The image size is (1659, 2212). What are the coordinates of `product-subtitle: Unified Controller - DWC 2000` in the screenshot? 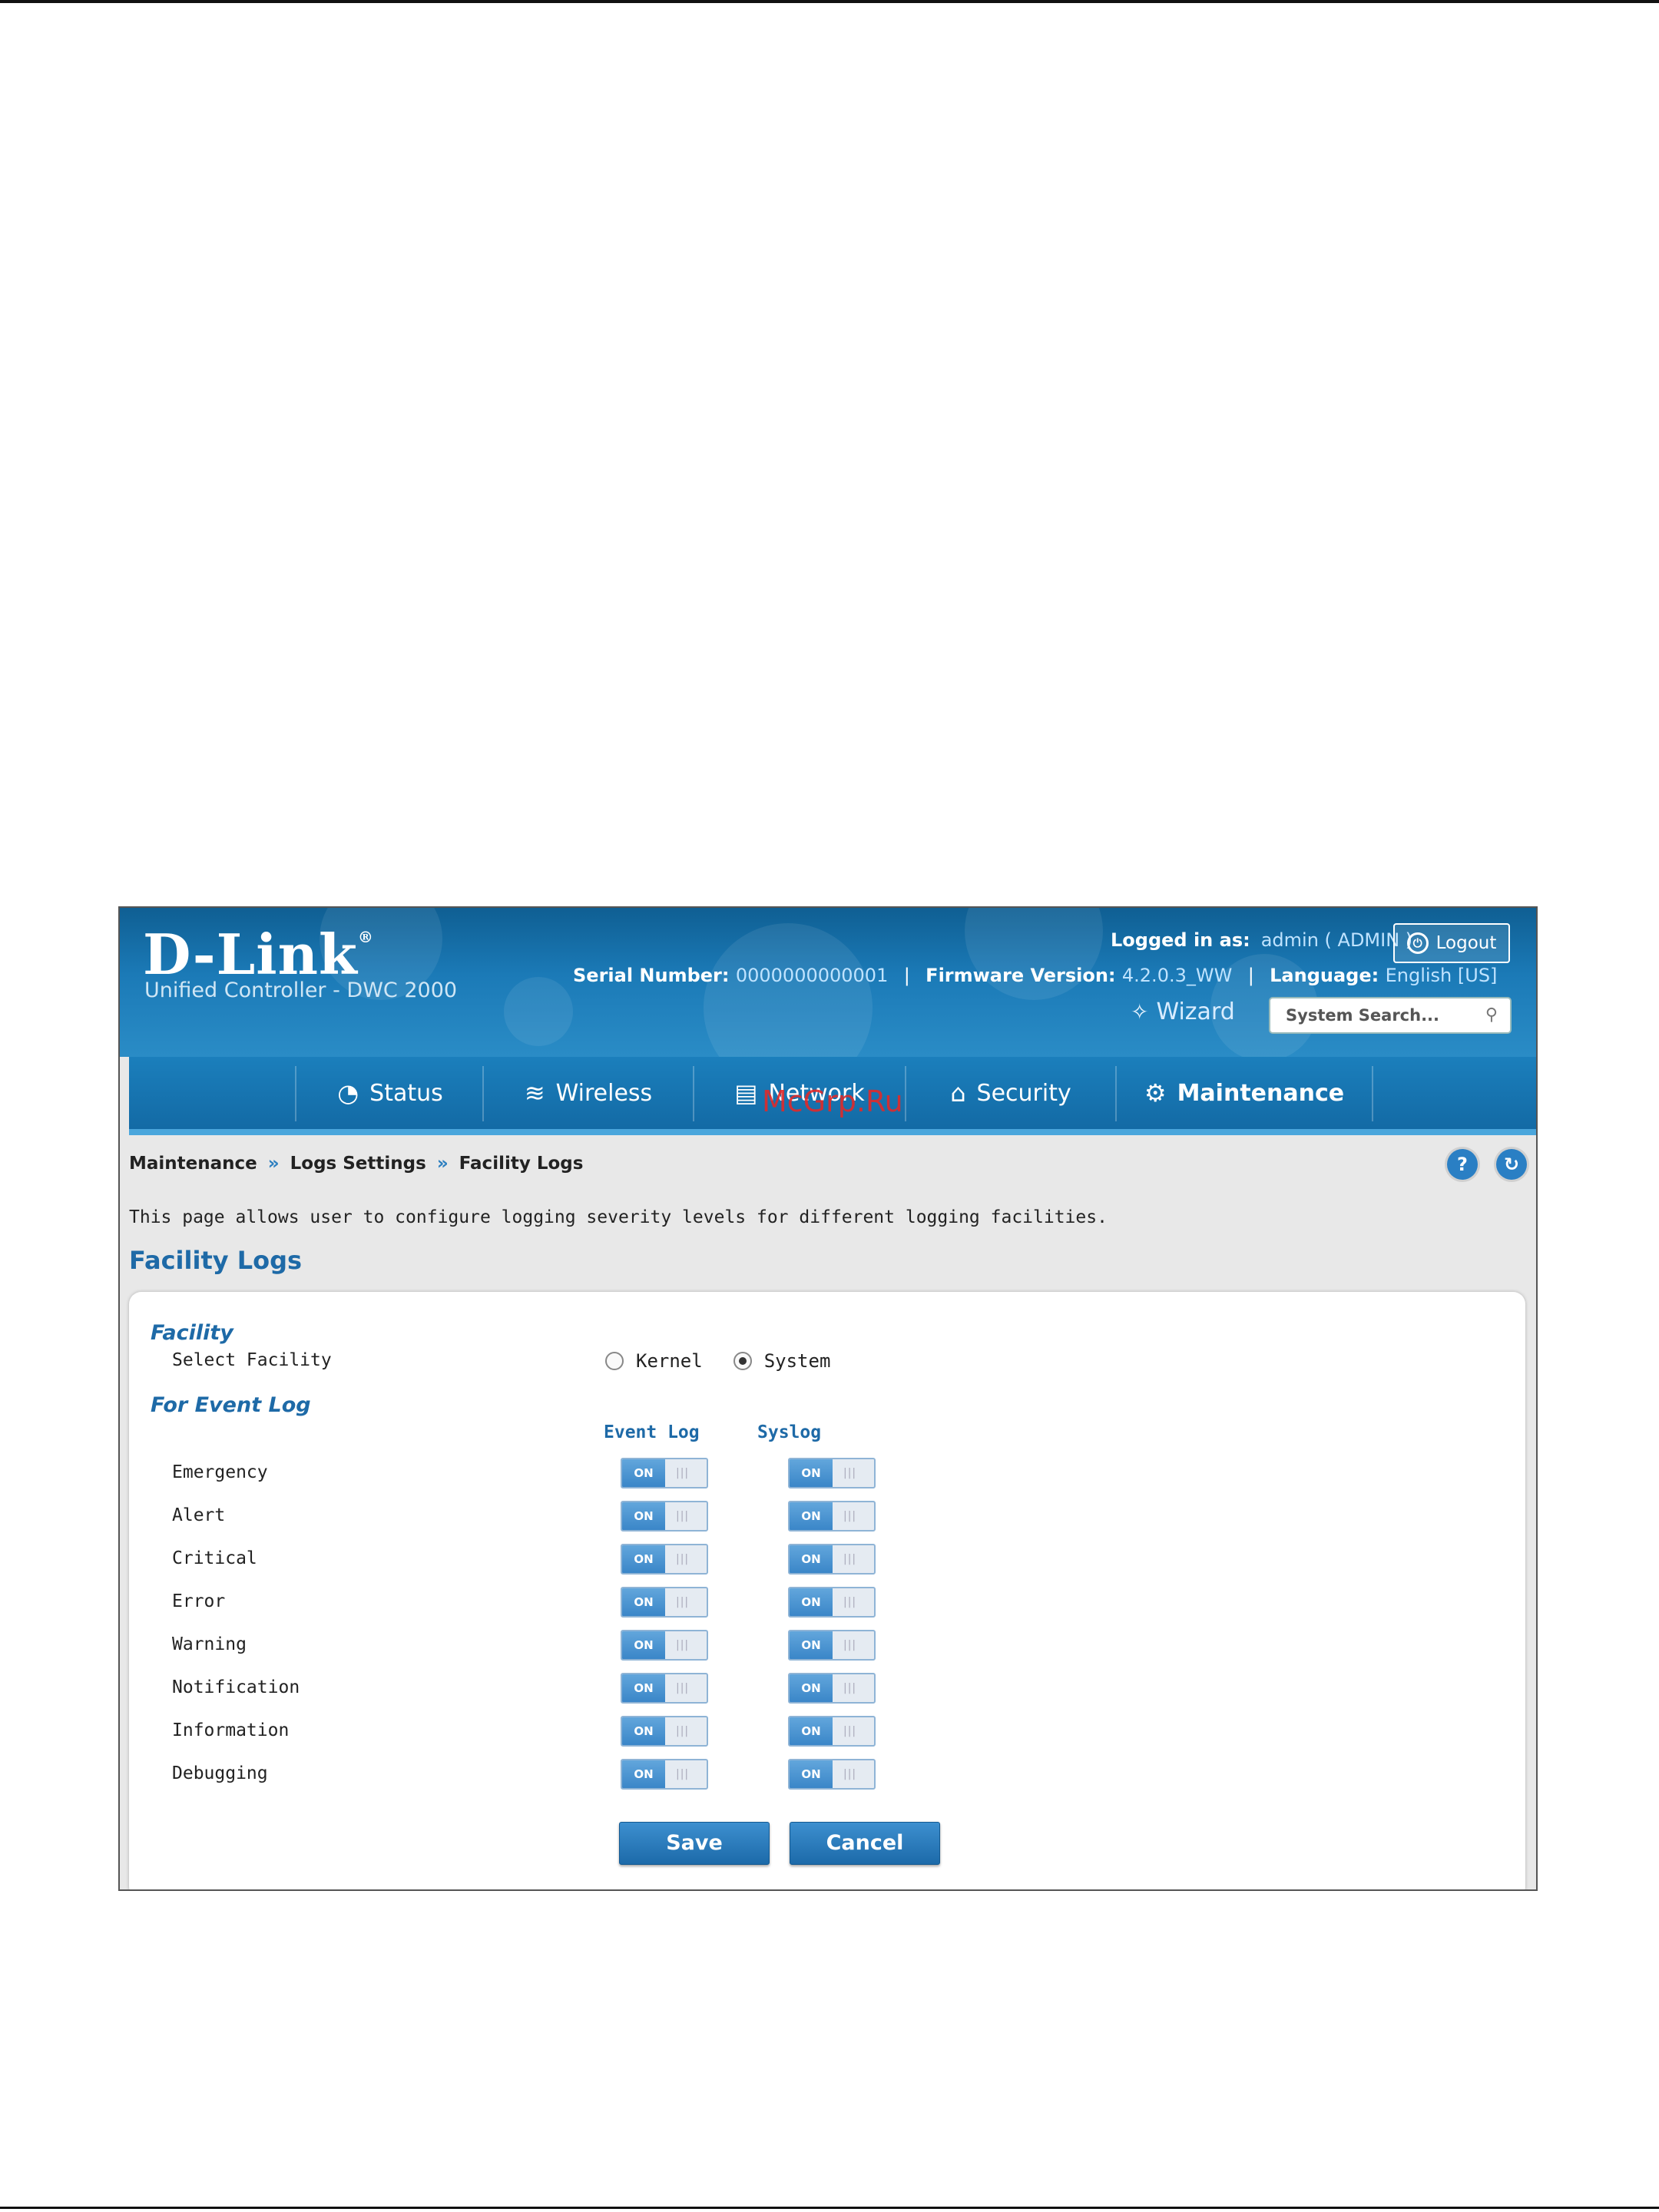 It's located at (301, 991).